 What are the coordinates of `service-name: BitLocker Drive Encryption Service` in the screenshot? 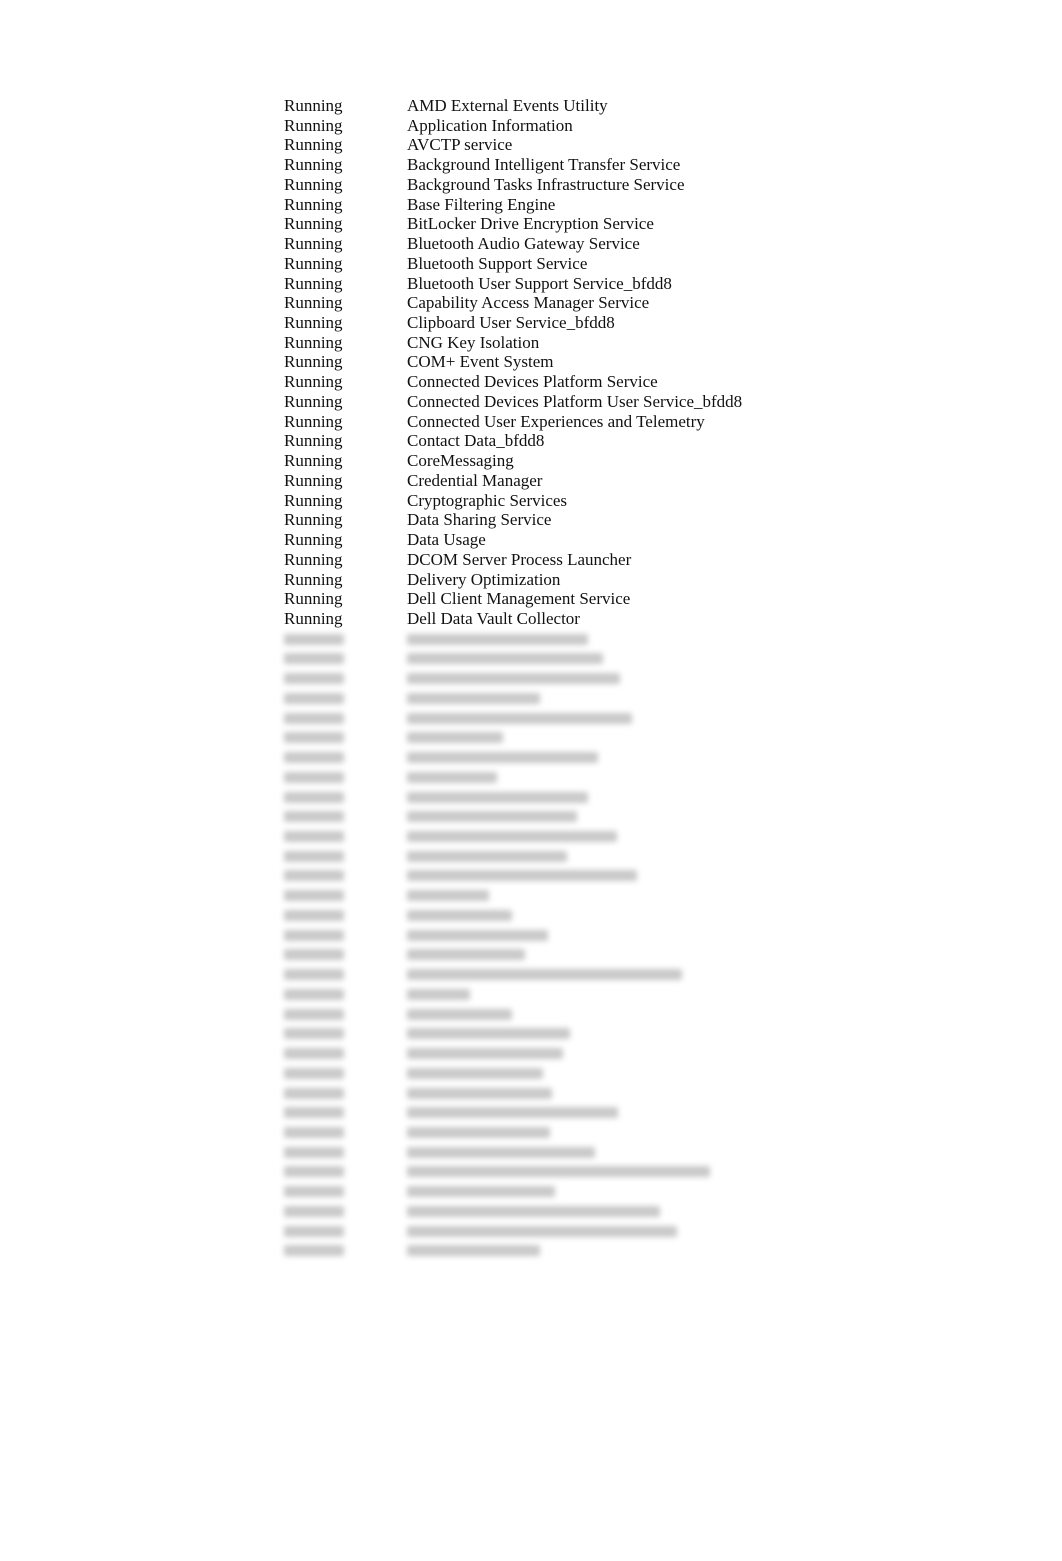 It's located at (530, 224).